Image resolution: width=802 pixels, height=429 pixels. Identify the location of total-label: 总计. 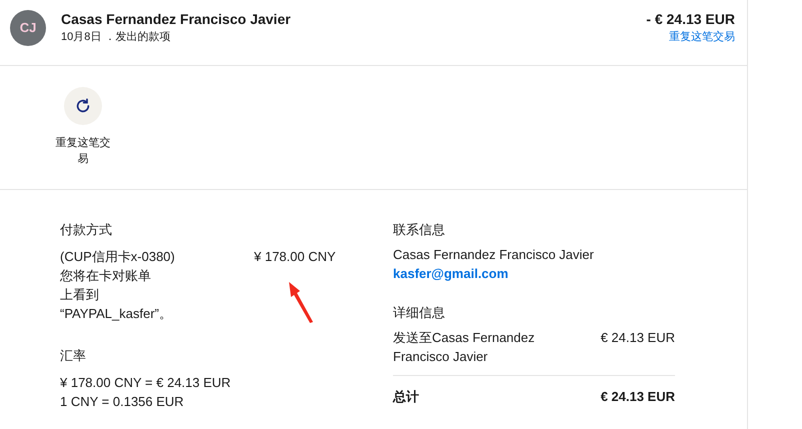
(406, 397).